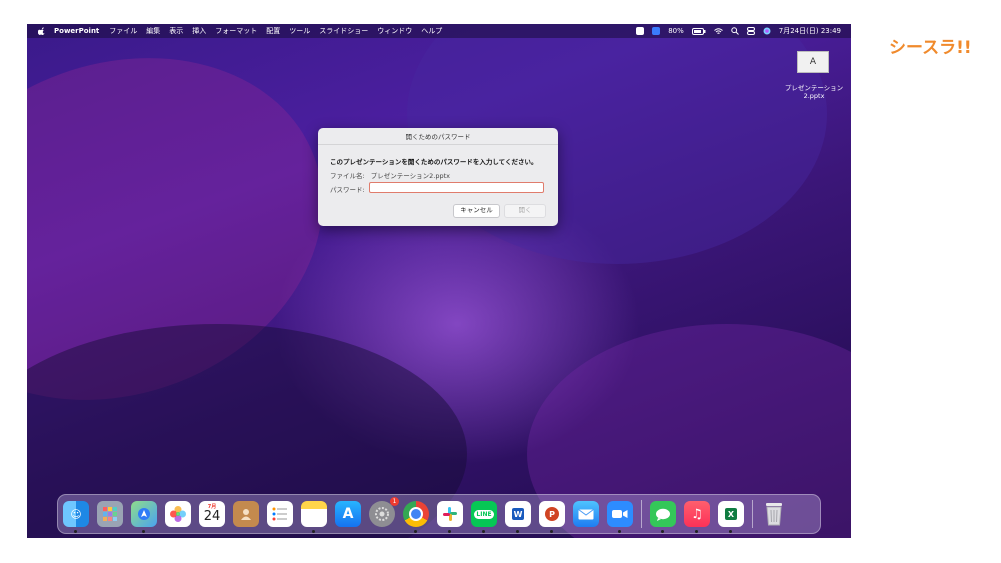  What do you see at coordinates (176, 31) in the screenshot?
I see `menu-view: 表示` at bounding box center [176, 31].